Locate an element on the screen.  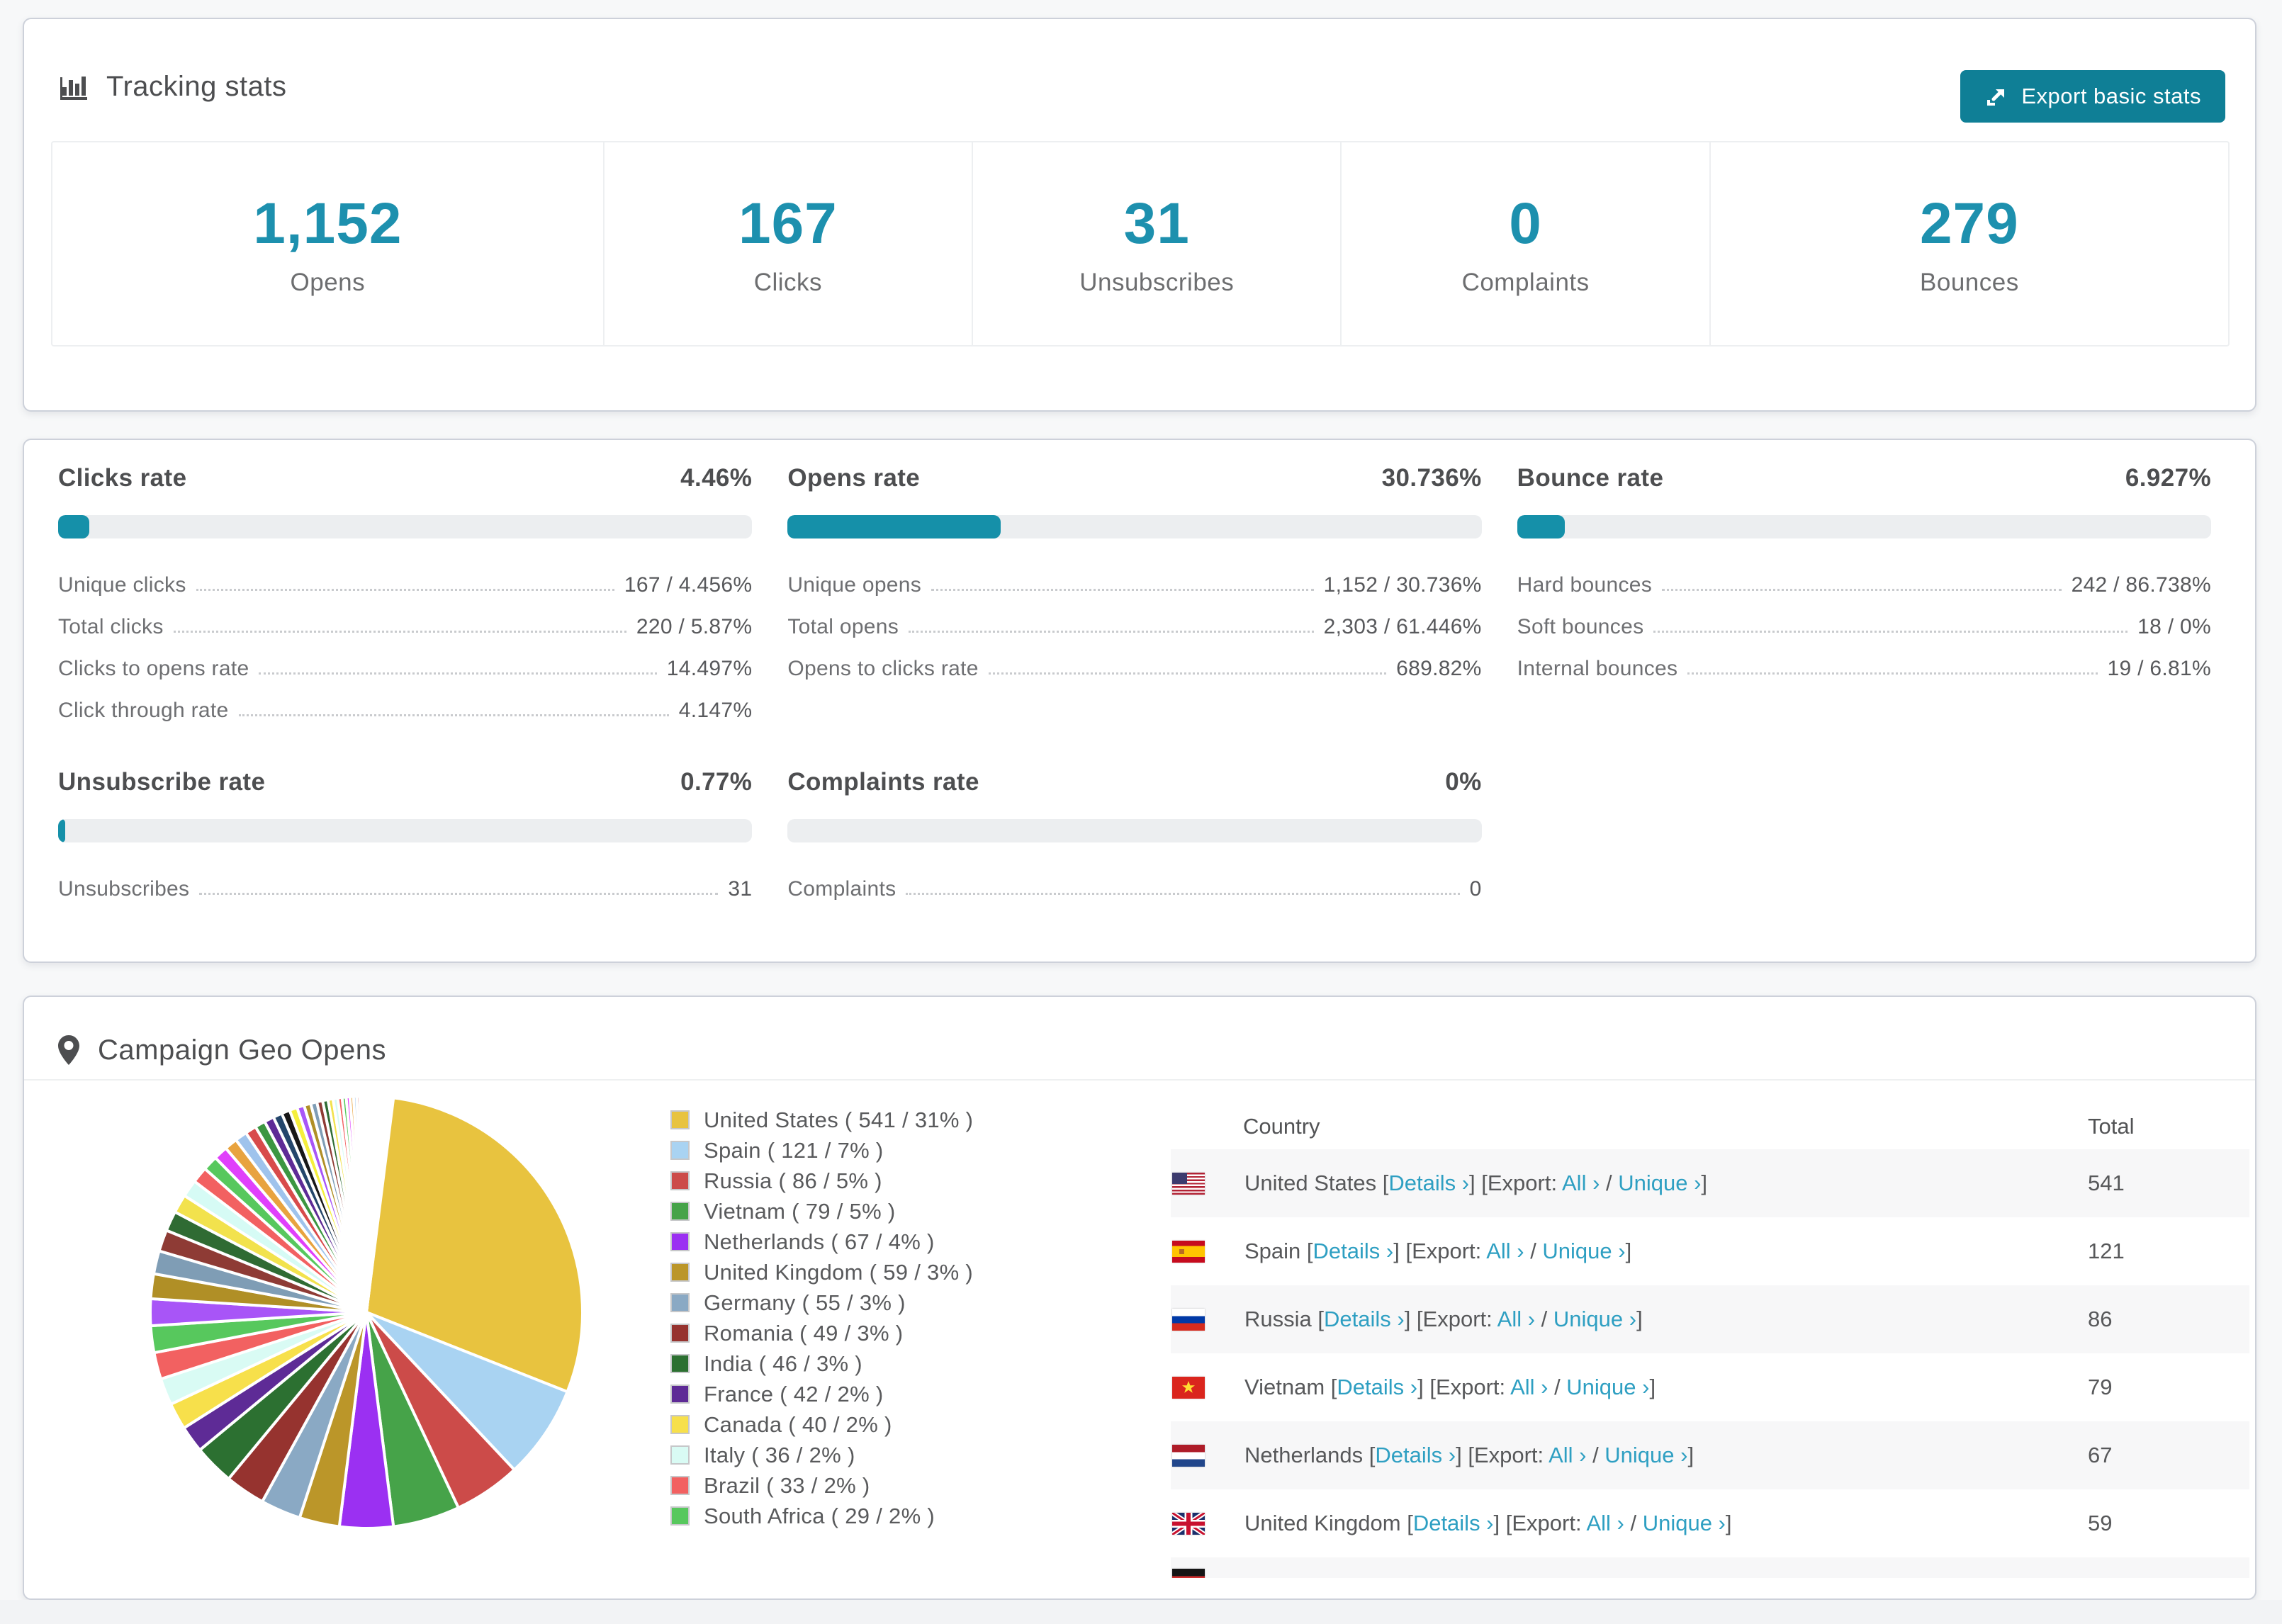
rate-row: Unique clicks 167 / 4.456% is located at coordinates (405, 576).